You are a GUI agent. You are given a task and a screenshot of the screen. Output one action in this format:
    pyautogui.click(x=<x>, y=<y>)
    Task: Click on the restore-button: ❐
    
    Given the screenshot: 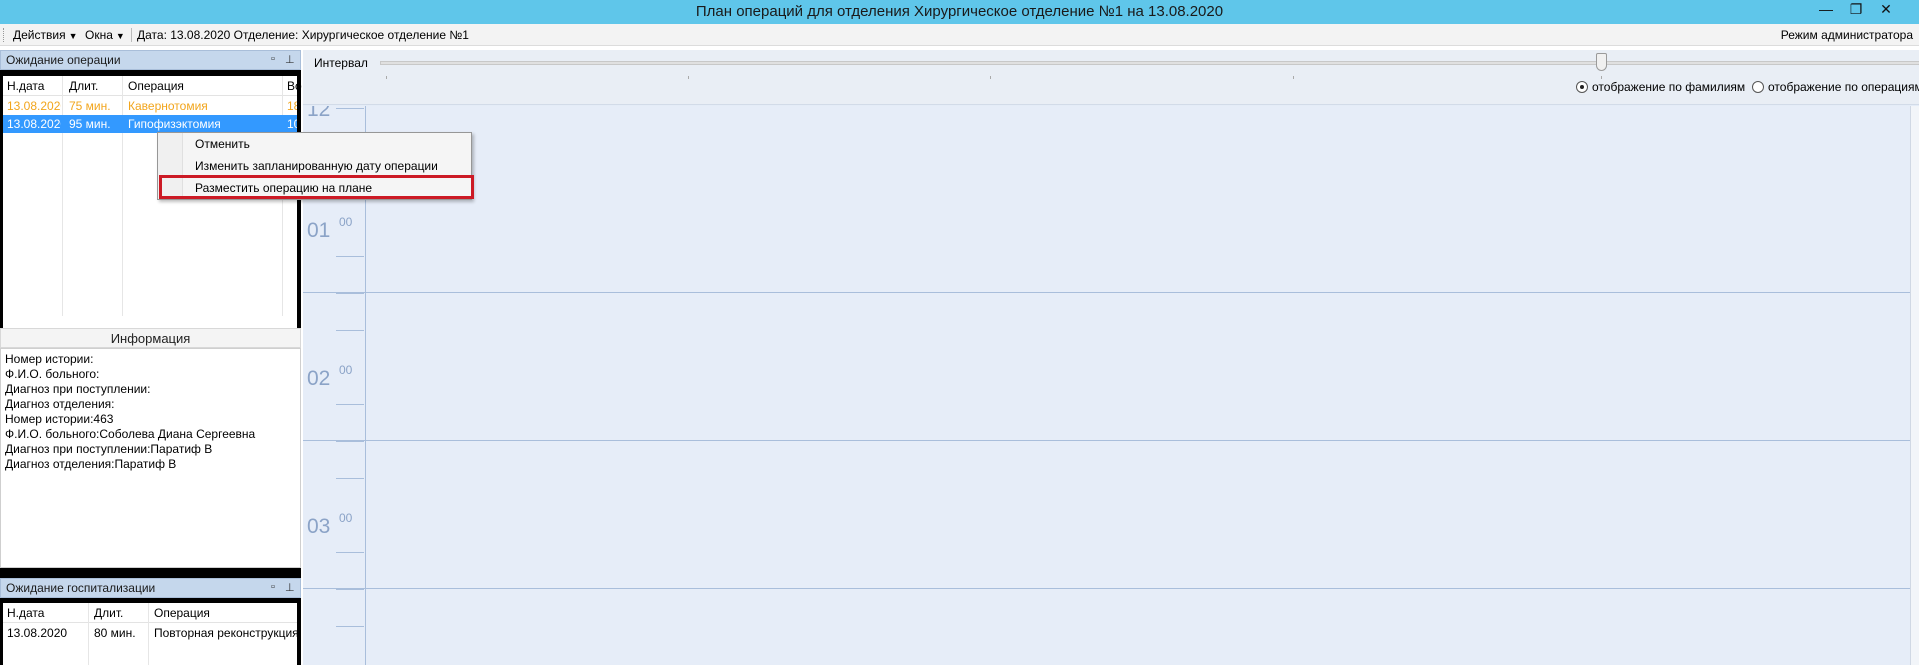 What is the action you would take?
    pyautogui.click(x=1856, y=10)
    